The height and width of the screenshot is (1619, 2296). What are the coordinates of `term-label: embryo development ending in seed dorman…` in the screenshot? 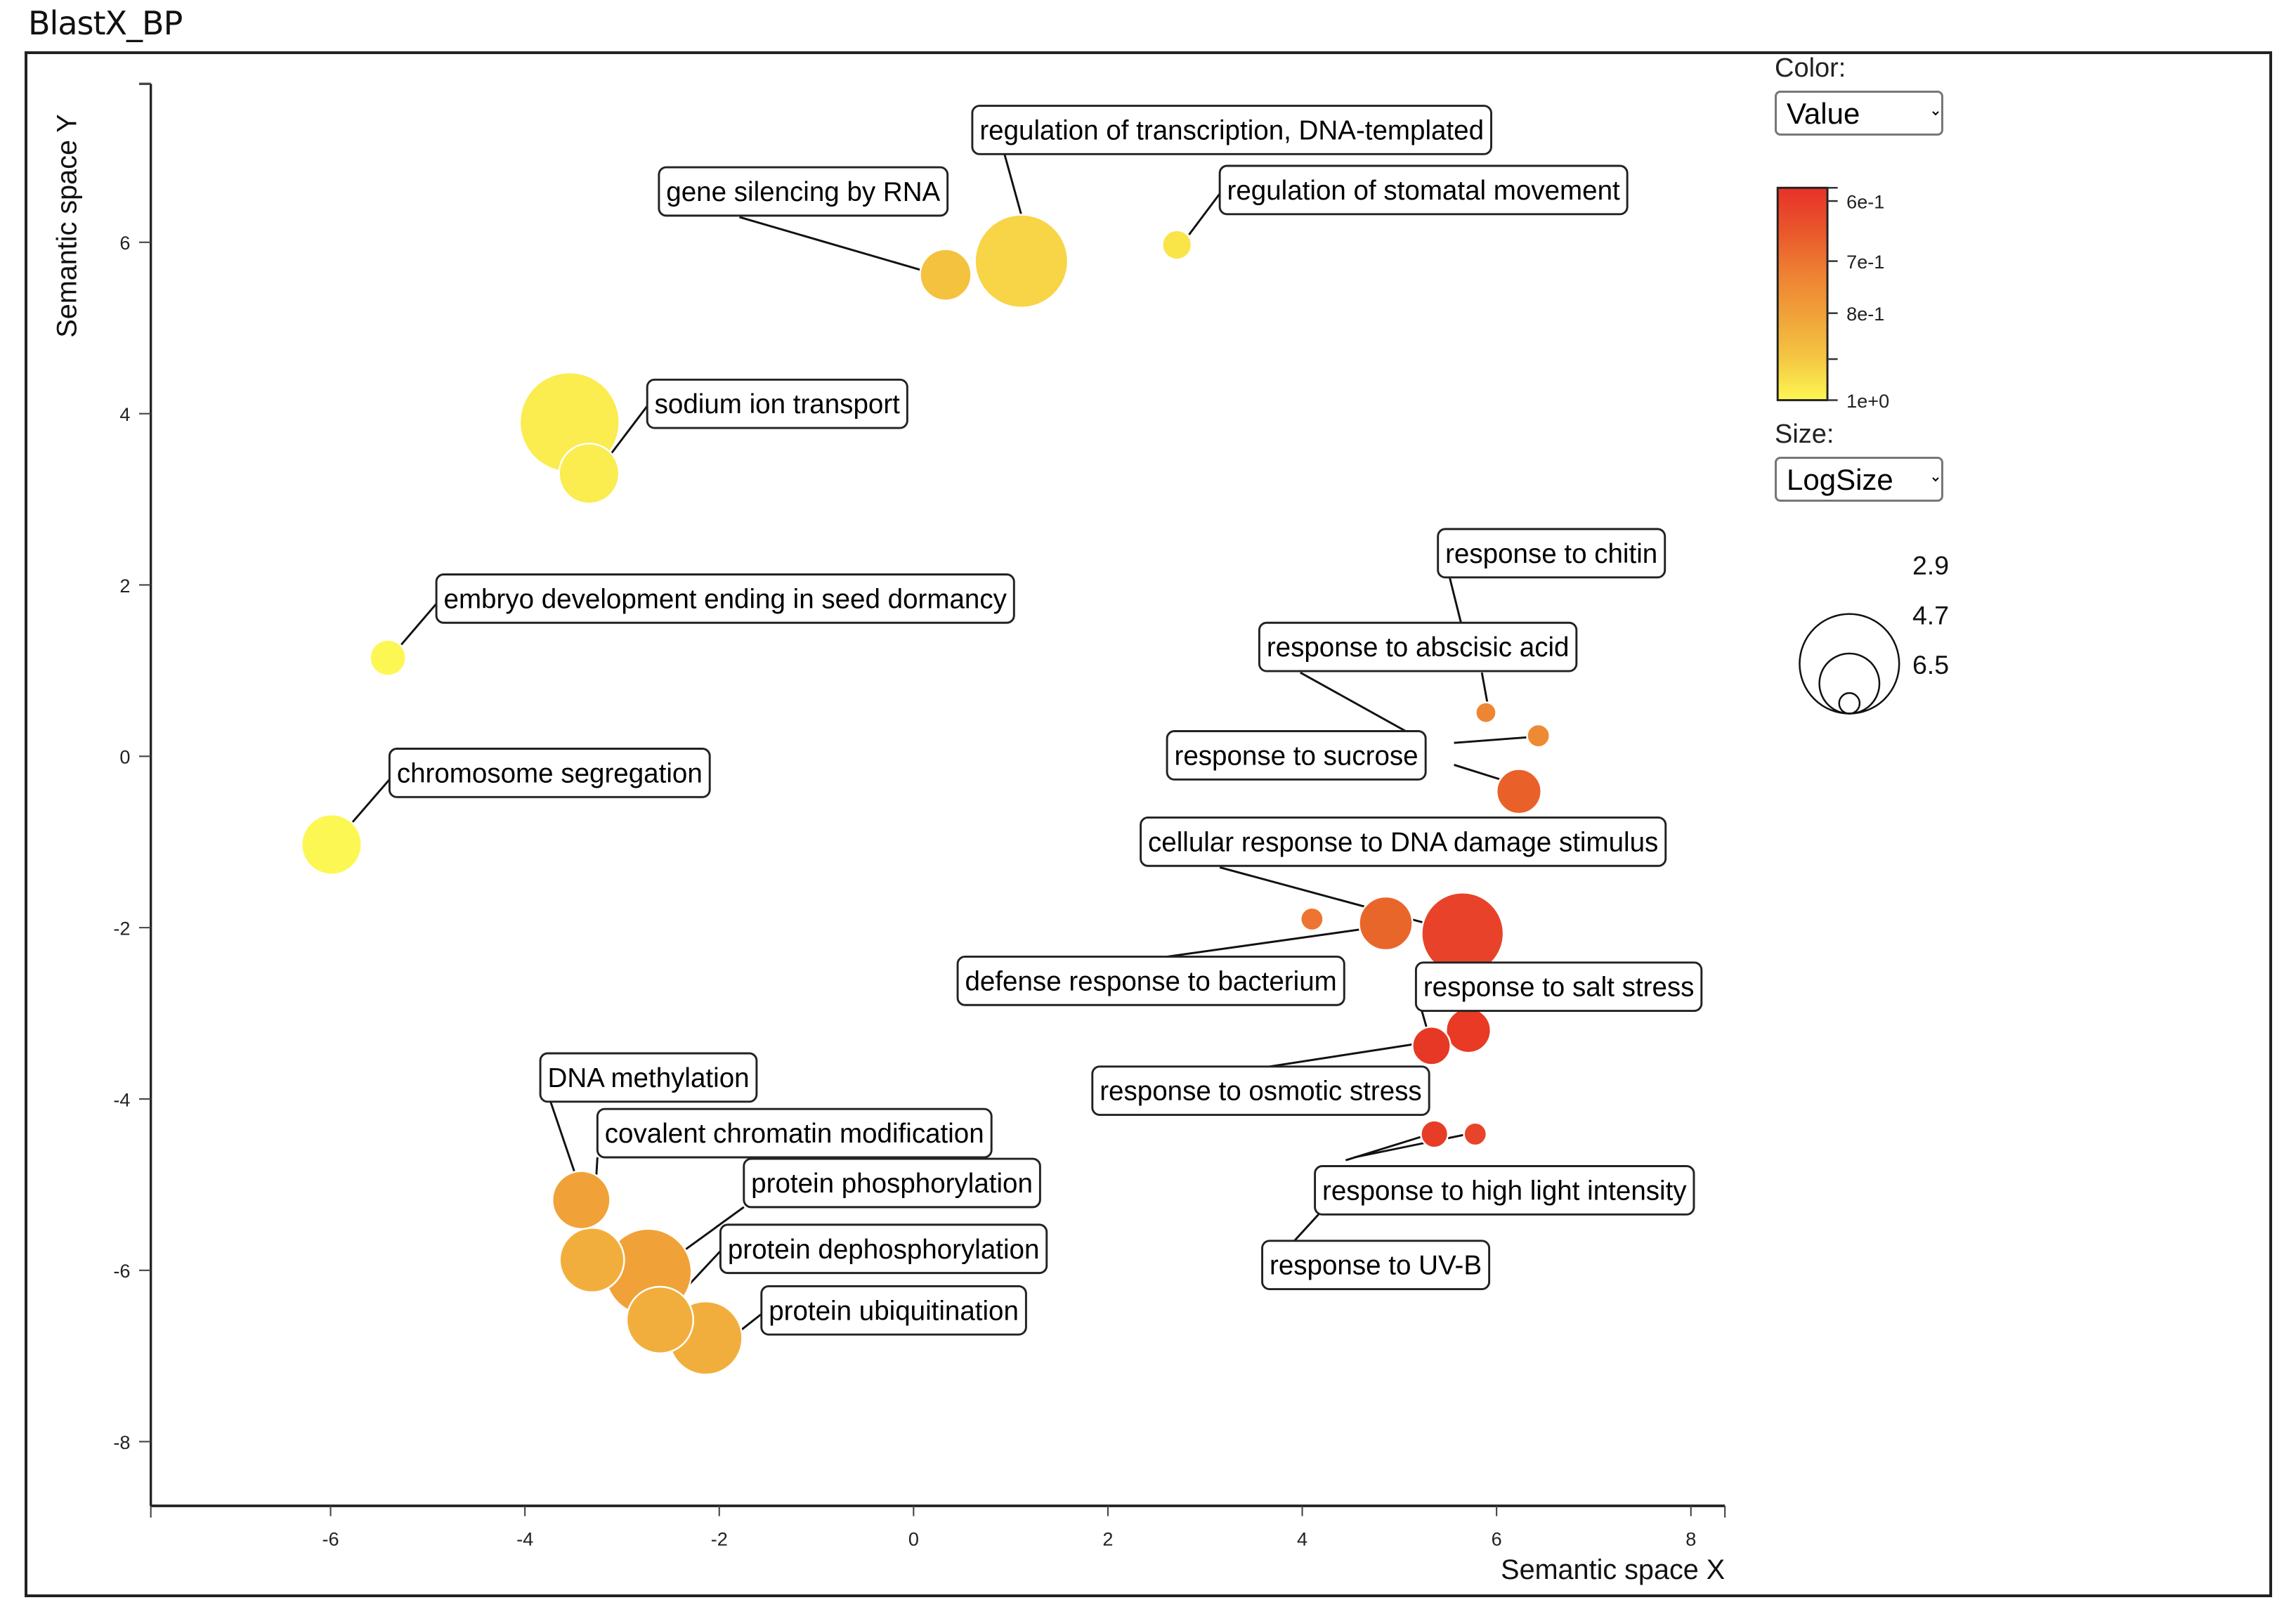 It's located at (725, 598).